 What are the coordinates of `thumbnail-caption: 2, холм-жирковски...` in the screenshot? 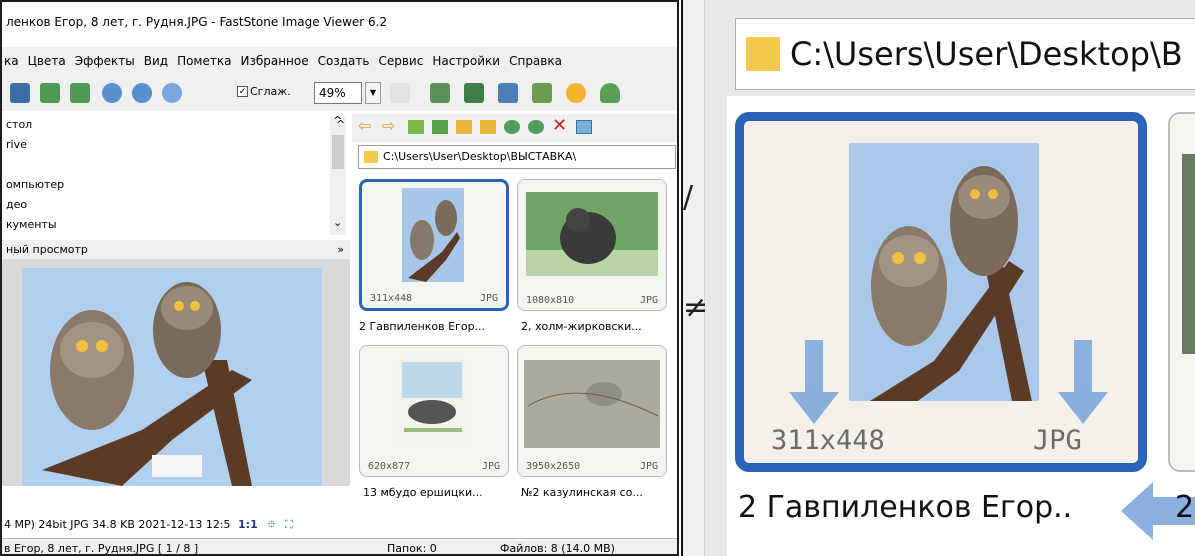 It's located at (596, 326).